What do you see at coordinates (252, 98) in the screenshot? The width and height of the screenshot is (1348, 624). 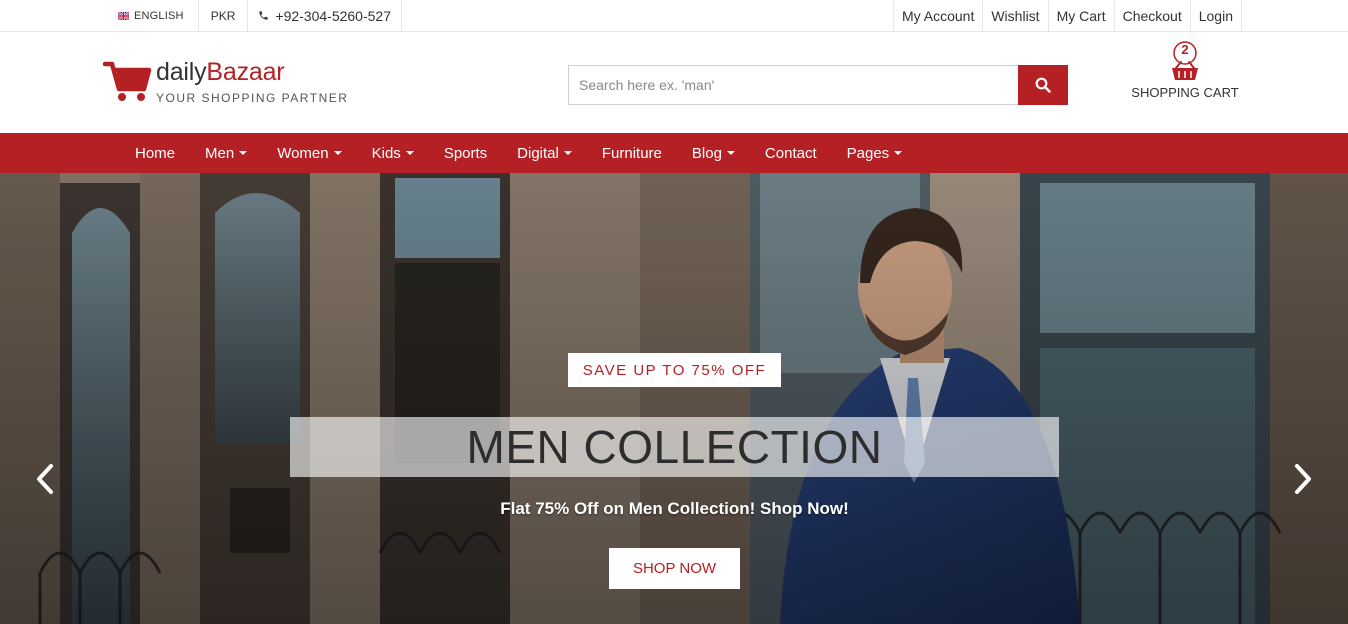 I see `logo-tagline: YOUR SHOPPING PARTNER` at bounding box center [252, 98].